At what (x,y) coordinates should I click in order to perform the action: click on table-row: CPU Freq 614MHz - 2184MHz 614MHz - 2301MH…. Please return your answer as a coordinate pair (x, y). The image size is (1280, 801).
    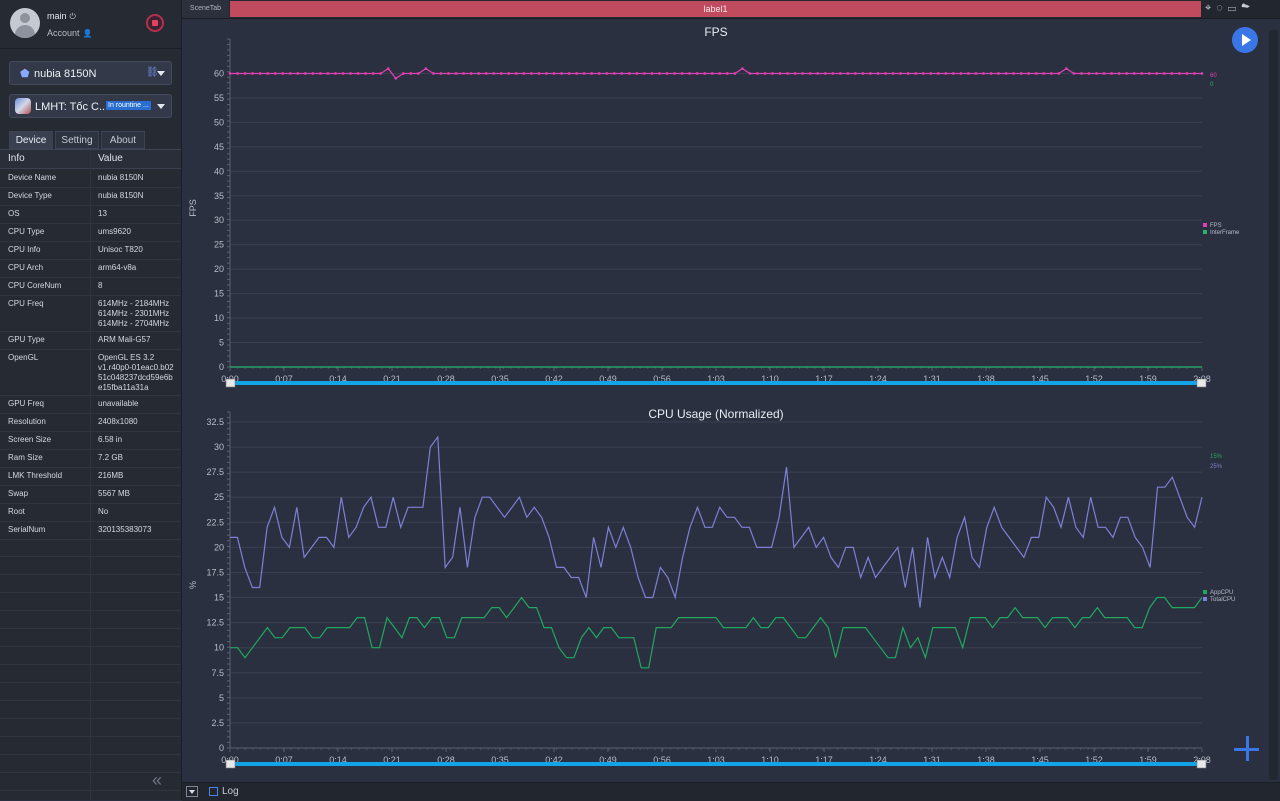
    Looking at the image, I should click on (90, 313).